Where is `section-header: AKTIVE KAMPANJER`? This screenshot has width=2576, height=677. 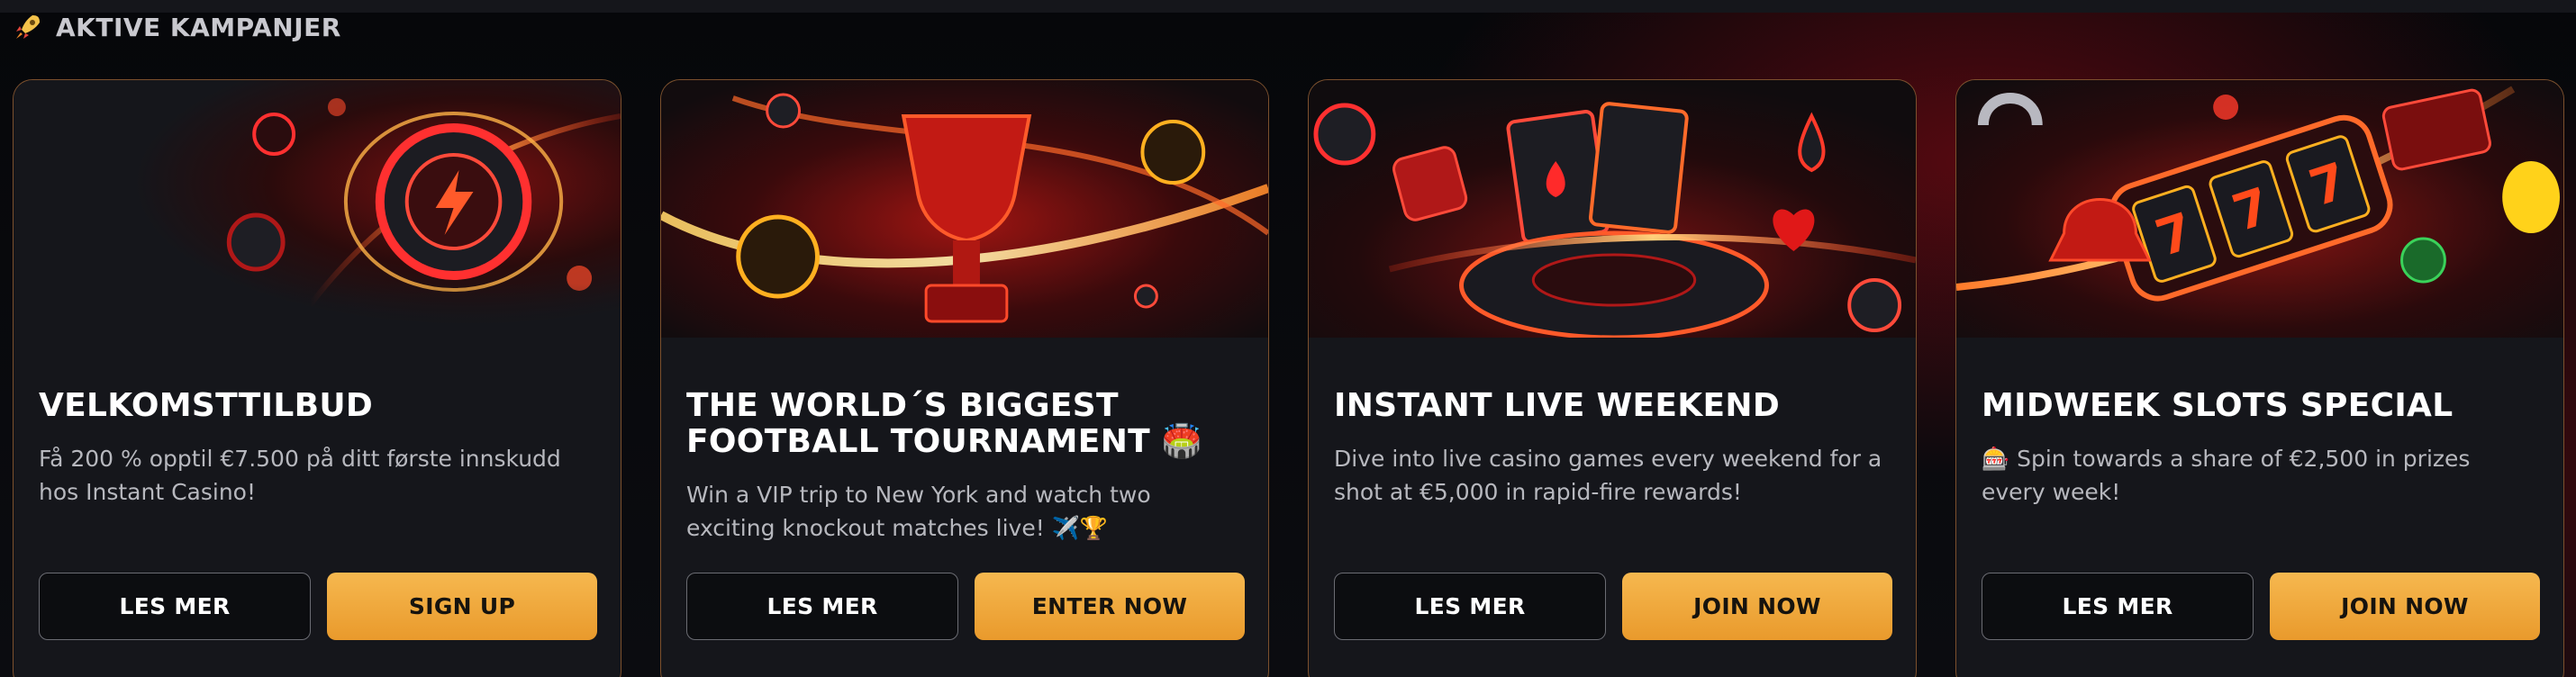 section-header: AKTIVE KAMPANJER is located at coordinates (177, 27).